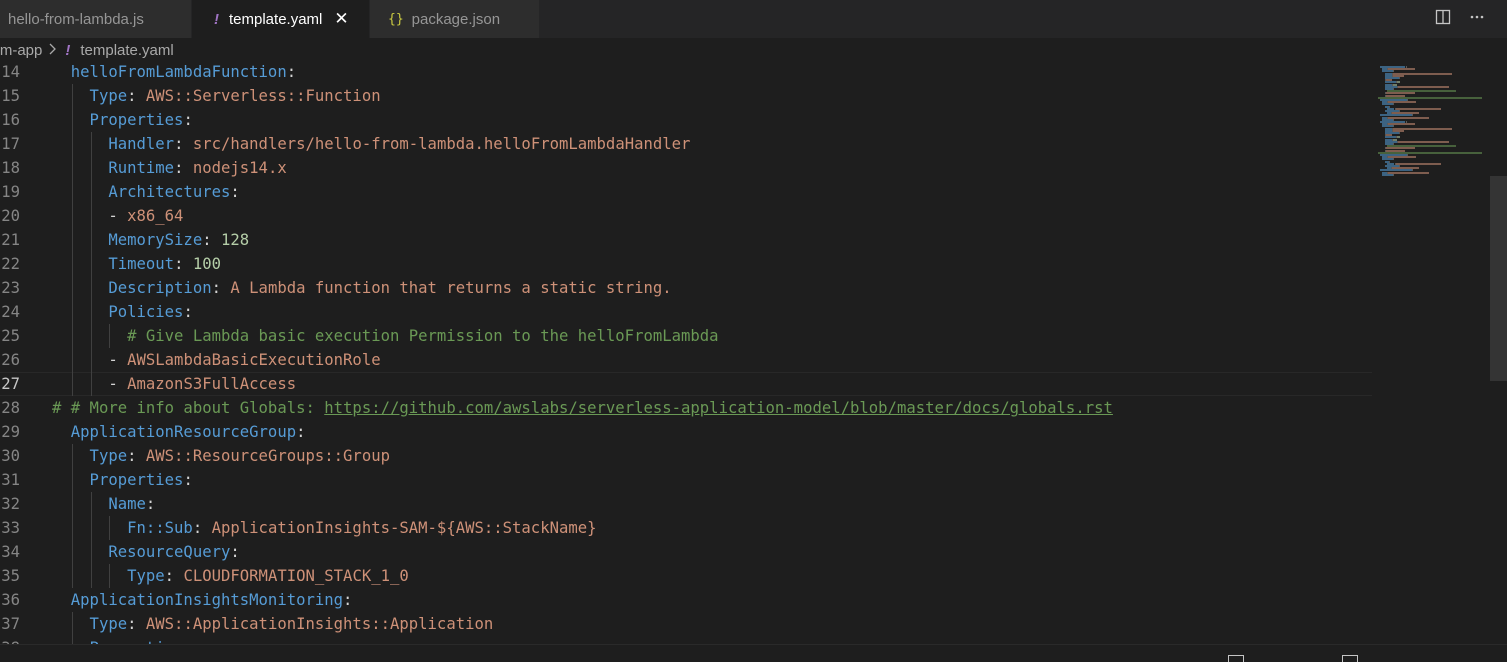  Describe the element at coordinates (281, 19) in the screenshot. I see `tab-template-yaml: ! template.yaml ✕` at that location.